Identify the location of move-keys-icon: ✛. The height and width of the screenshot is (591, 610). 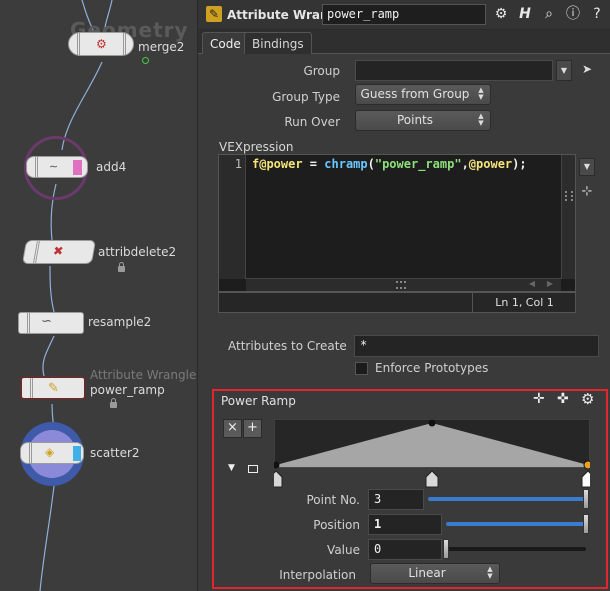
(541, 399).